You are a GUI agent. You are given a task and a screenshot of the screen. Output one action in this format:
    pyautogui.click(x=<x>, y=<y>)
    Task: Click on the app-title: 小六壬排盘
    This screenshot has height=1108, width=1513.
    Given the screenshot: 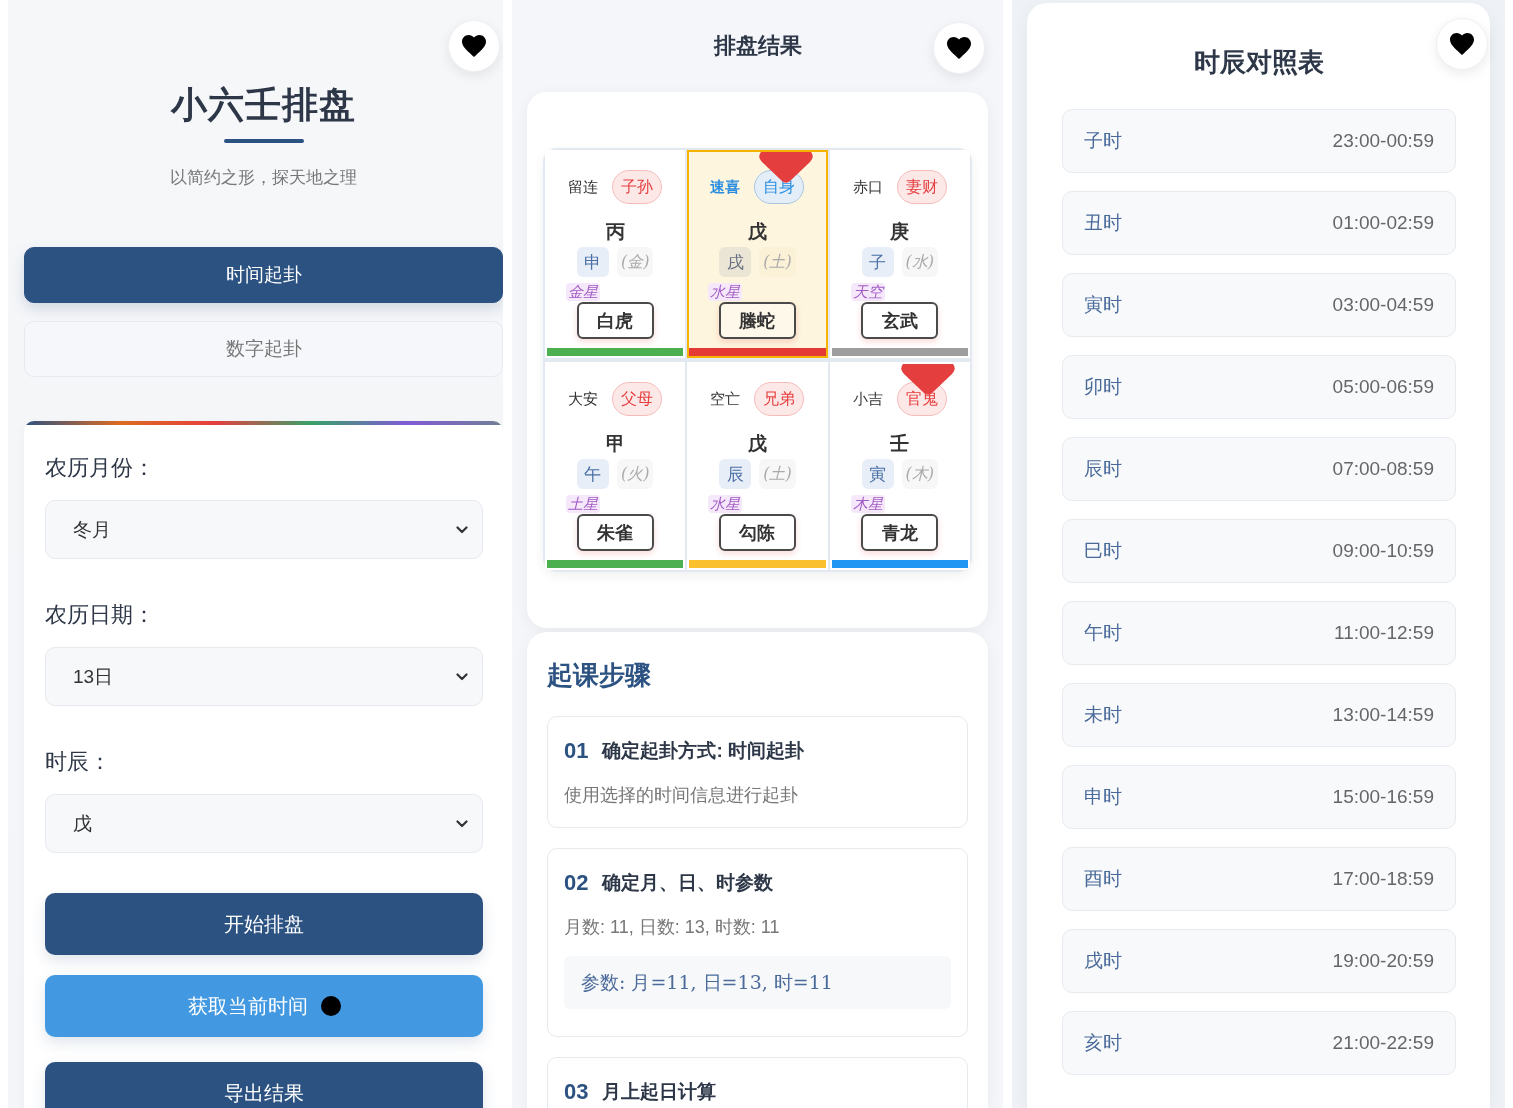 What is the action you would take?
    pyautogui.click(x=263, y=105)
    